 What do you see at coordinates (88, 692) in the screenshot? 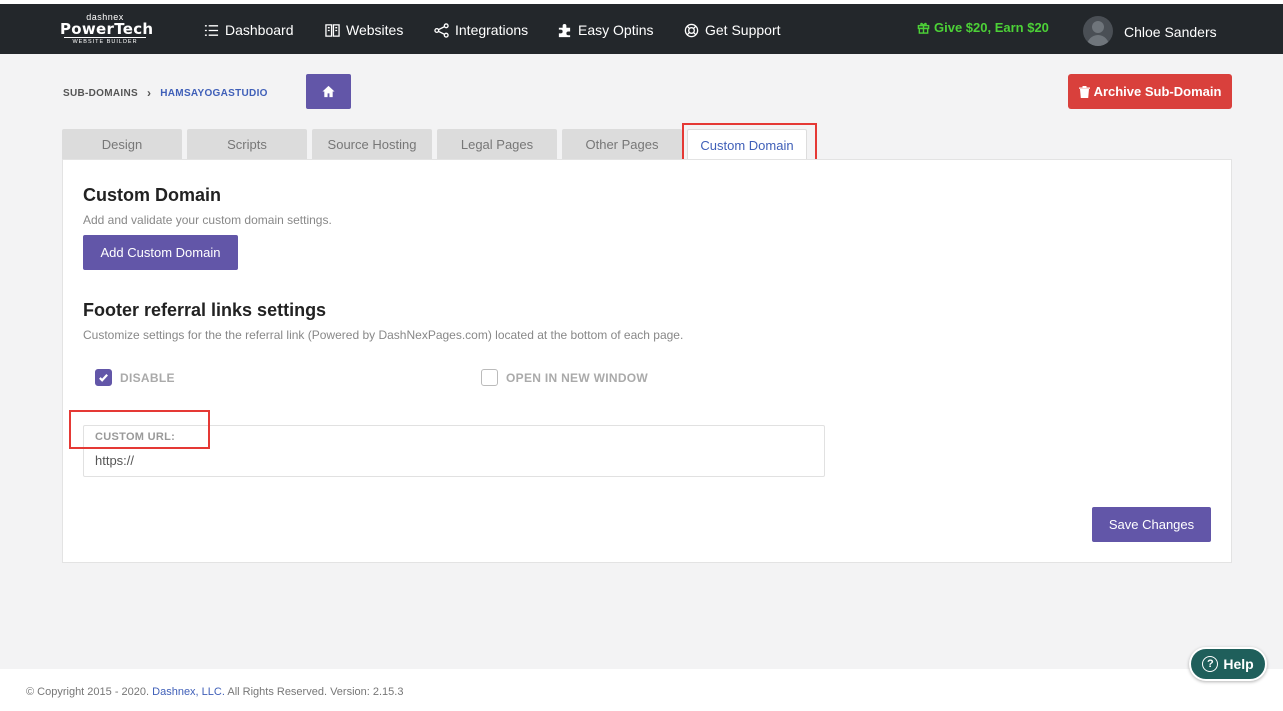
I see `copyright-prefix: © Copyright 2015 - 2020.` at bounding box center [88, 692].